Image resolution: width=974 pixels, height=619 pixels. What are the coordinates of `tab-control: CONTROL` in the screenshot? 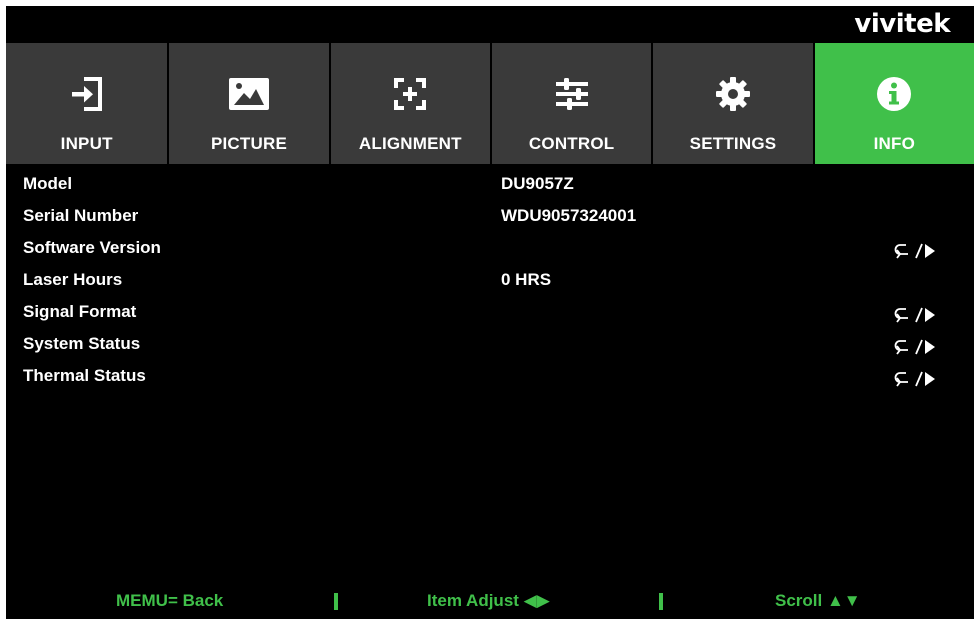 It's located at (570, 103).